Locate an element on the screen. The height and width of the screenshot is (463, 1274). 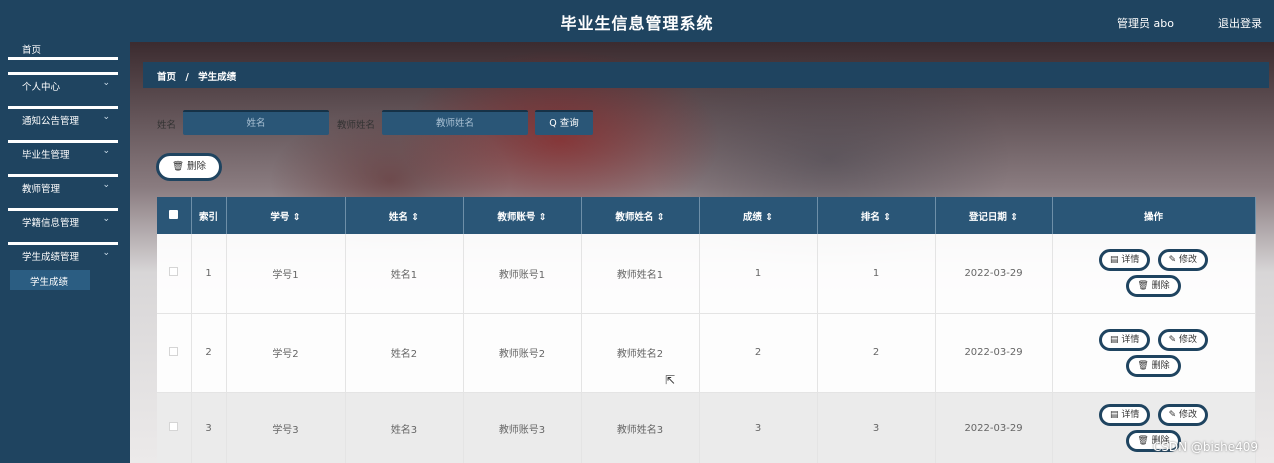
sidebar-item-home: 首页 is located at coordinates (63, 50).